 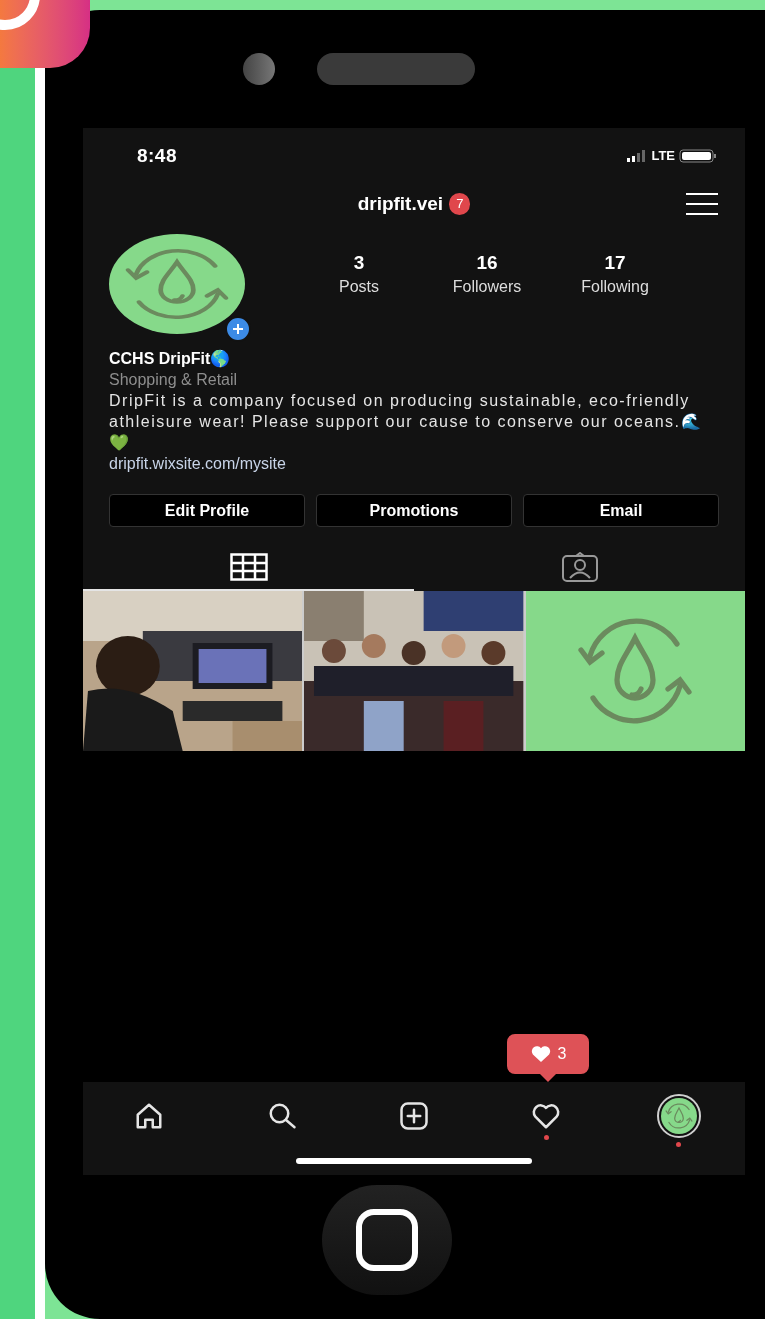 I want to click on profile-button: Email, so click(x=621, y=510).